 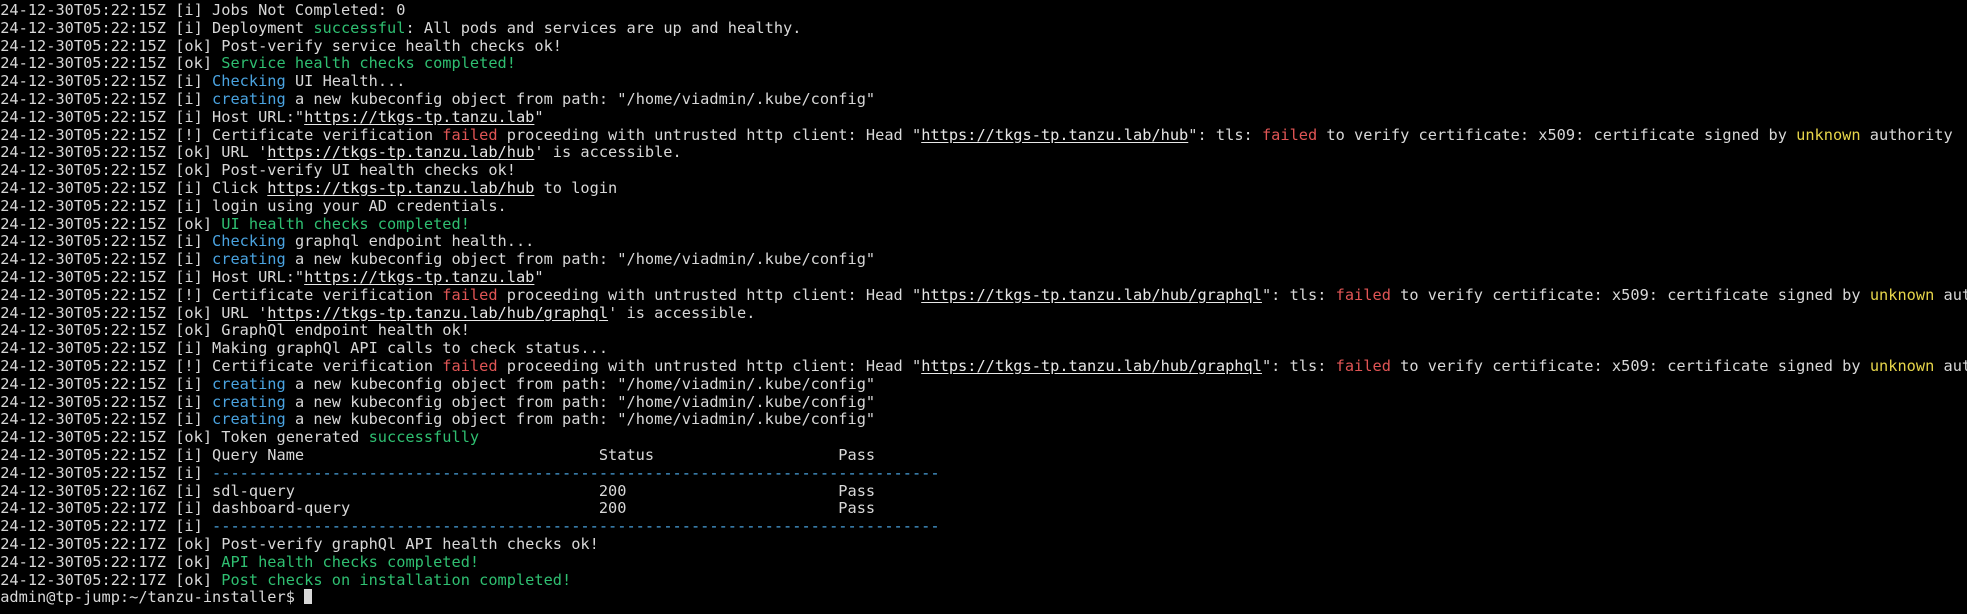 I want to click on log-success-text: UI health checks completed!, so click(x=345, y=223).